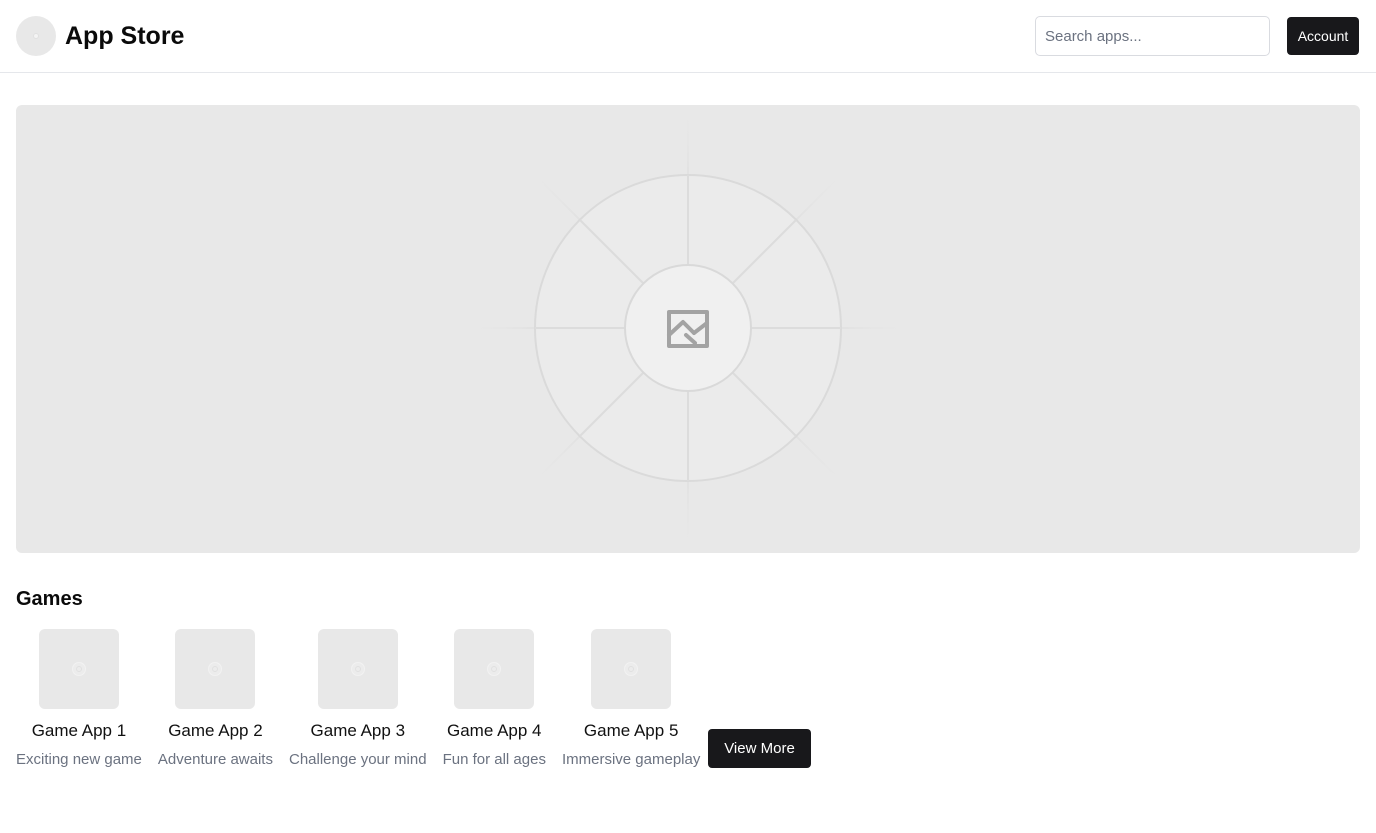 This screenshot has height=833, width=1376. Describe the element at coordinates (494, 730) in the screenshot. I see `game-name: Game App 4` at that location.